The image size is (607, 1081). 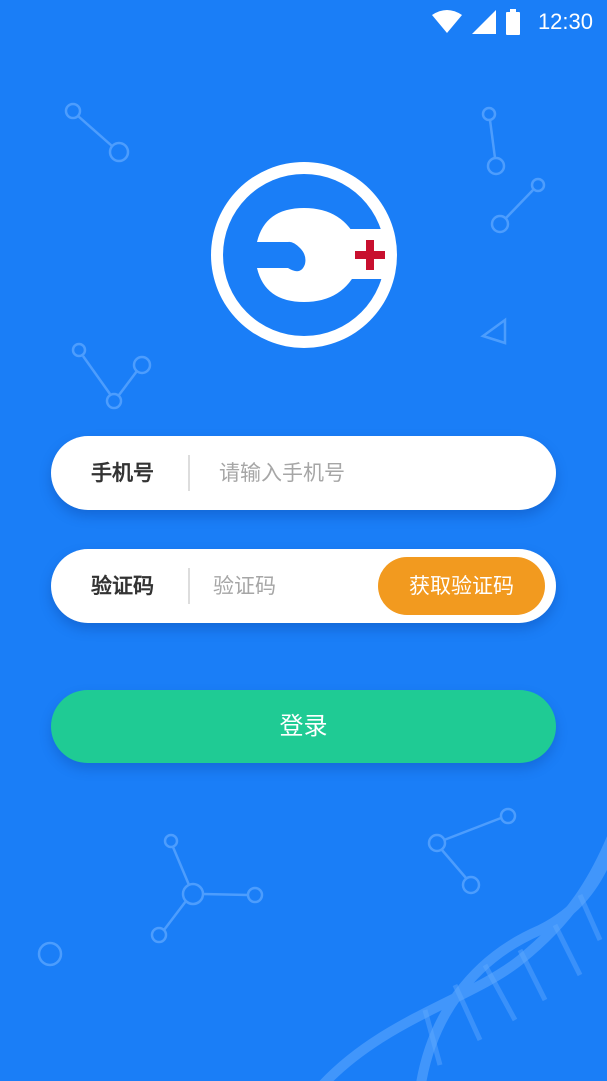 What do you see at coordinates (304, 255) in the screenshot?
I see `medical-logo-icon` at bounding box center [304, 255].